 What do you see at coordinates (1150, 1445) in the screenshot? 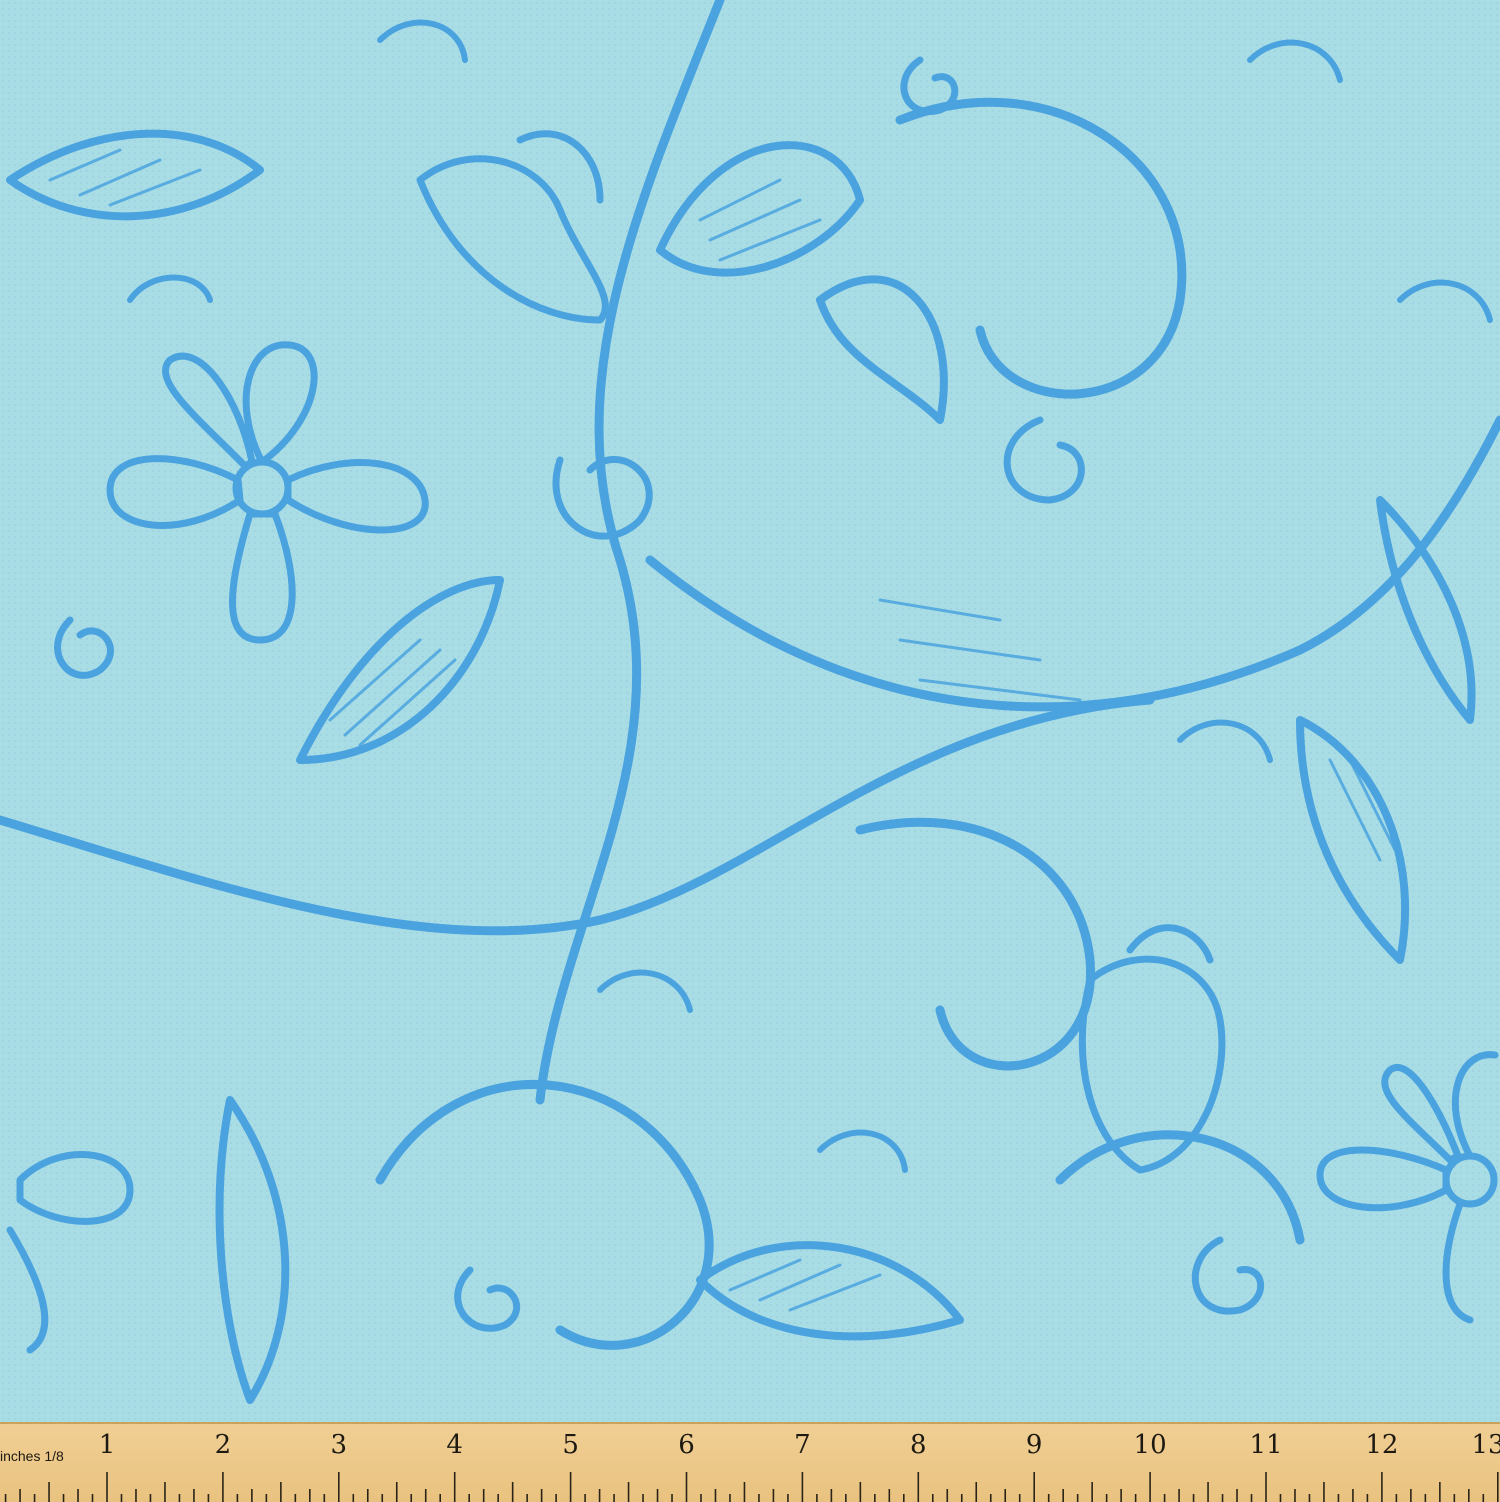
I see `ruler-number: 10` at bounding box center [1150, 1445].